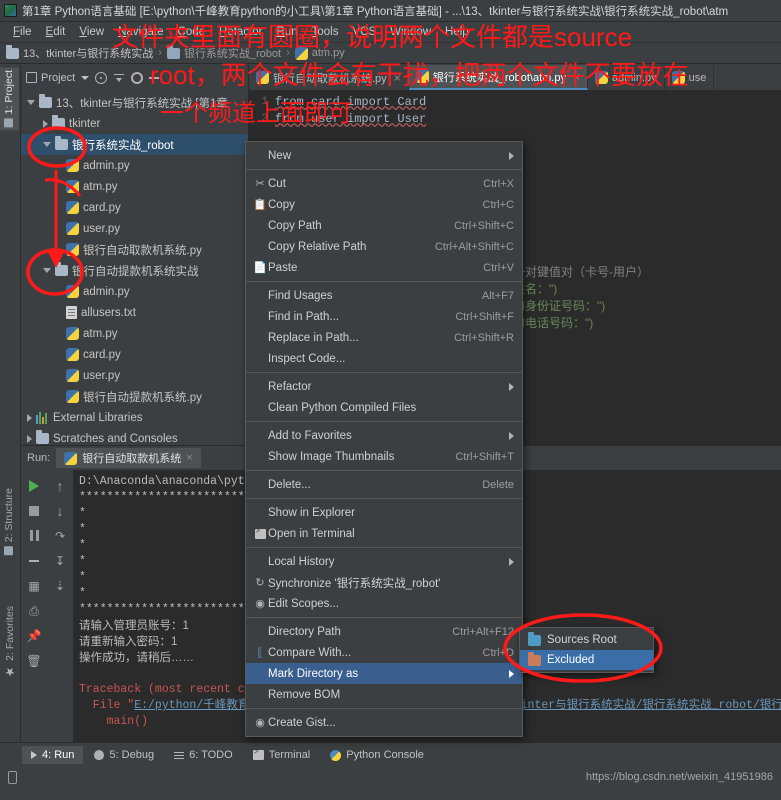  Describe the element at coordinates (9, 521) in the screenshot. I see `sidebar-item-structure: 2: Structure` at that location.